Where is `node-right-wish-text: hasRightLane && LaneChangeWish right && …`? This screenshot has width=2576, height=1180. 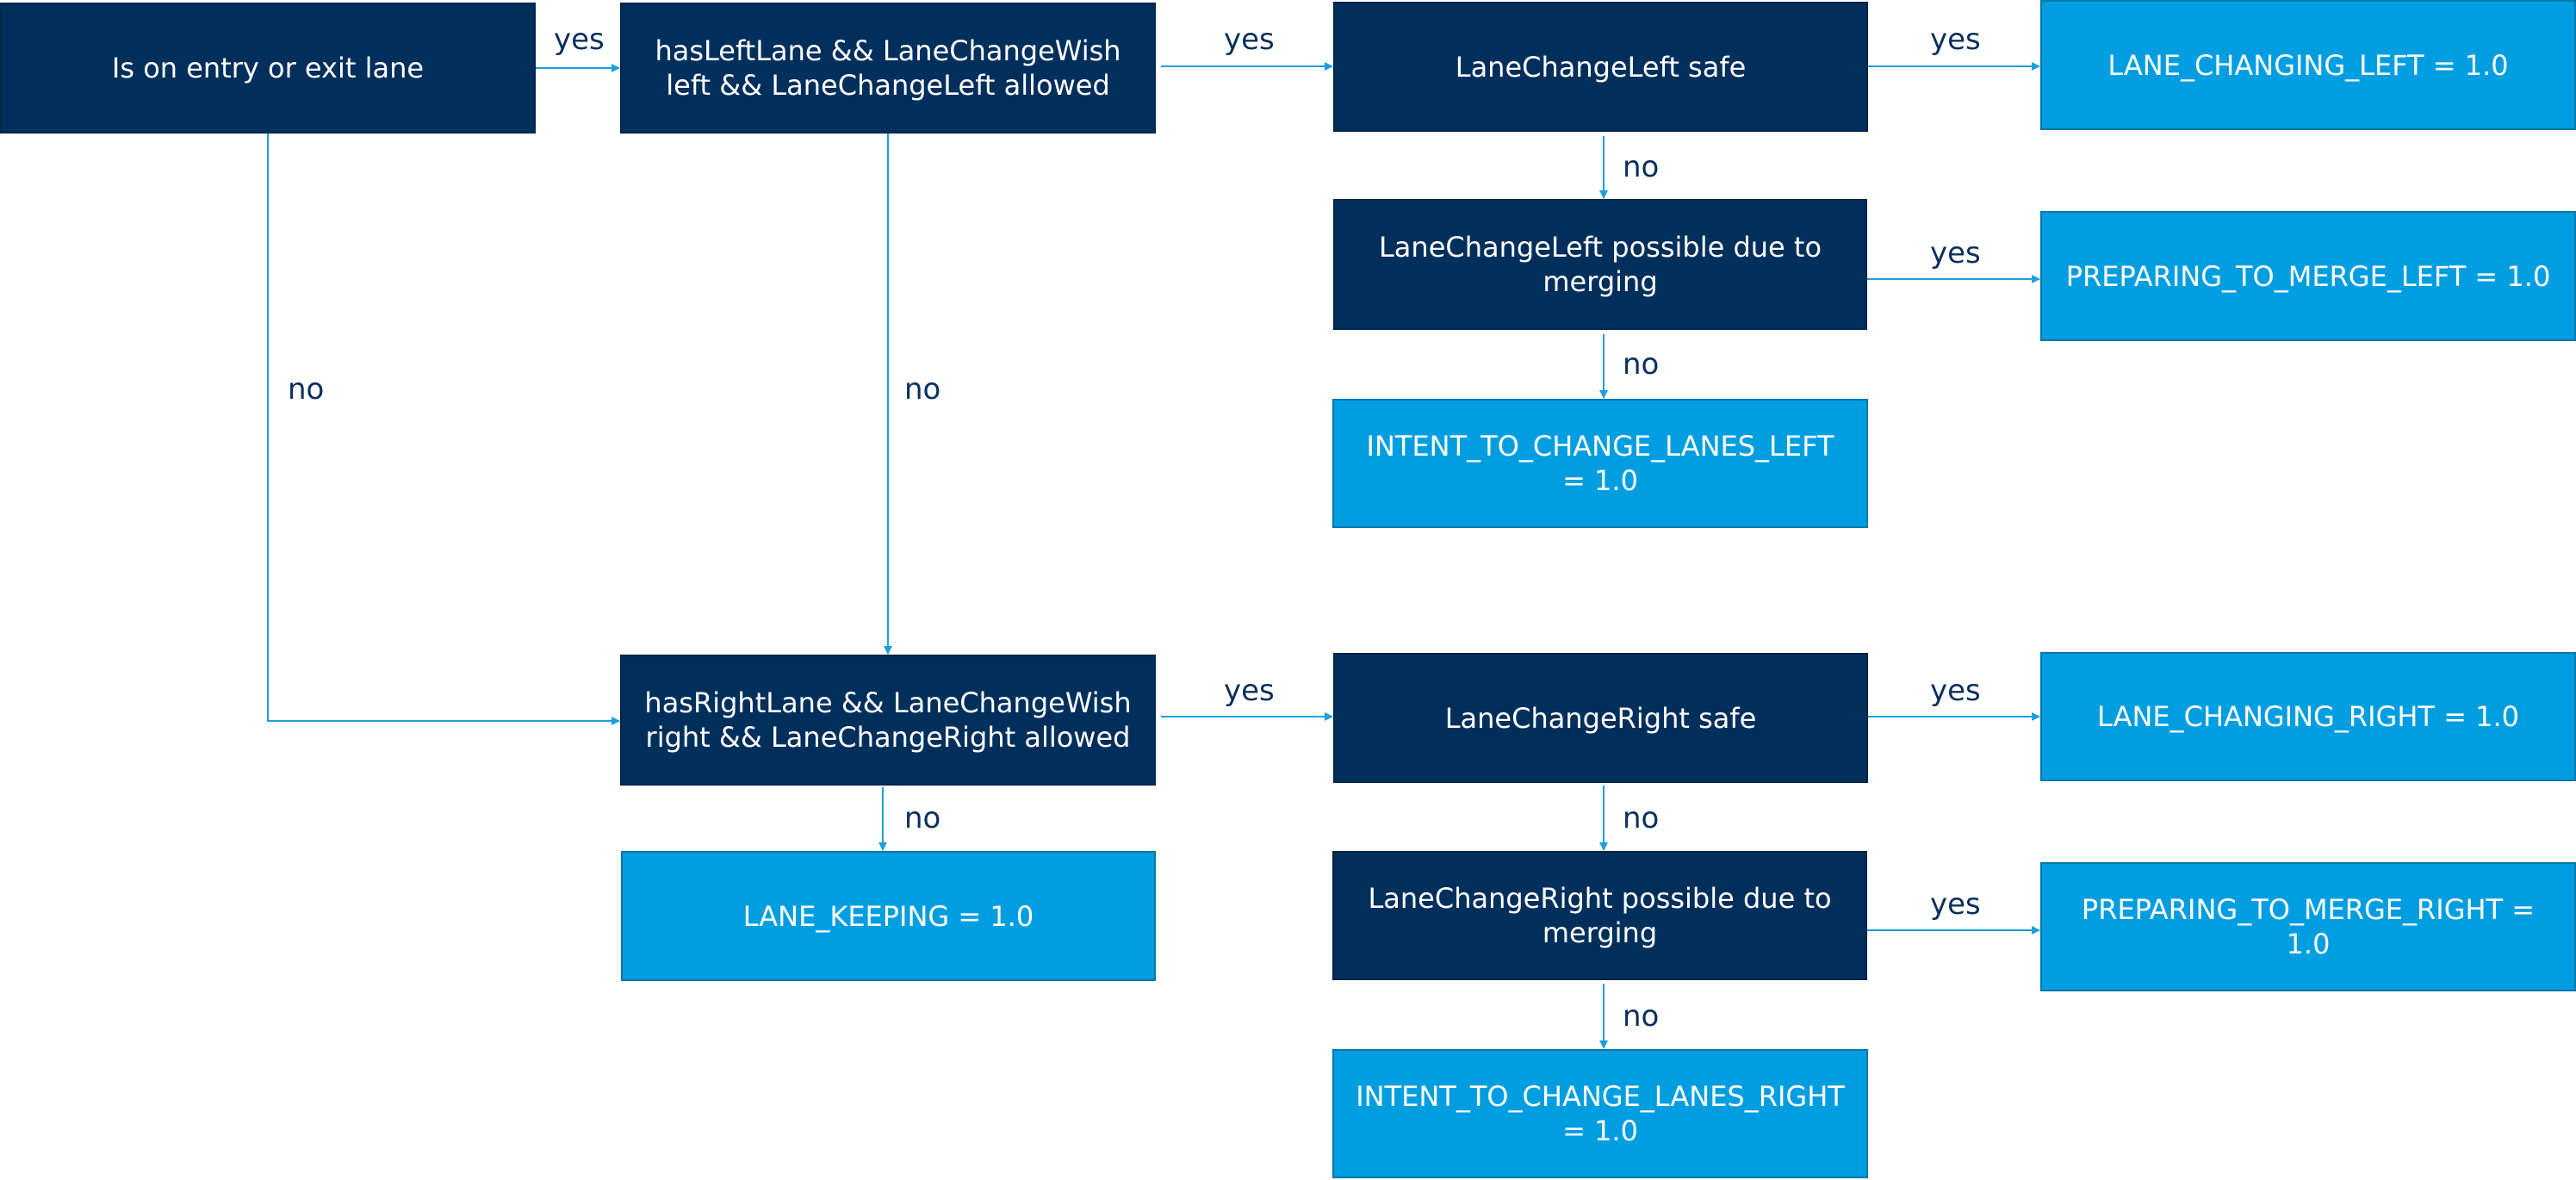
node-right-wish-text: hasRightLane && LaneChangeWish right && … is located at coordinates (888, 720).